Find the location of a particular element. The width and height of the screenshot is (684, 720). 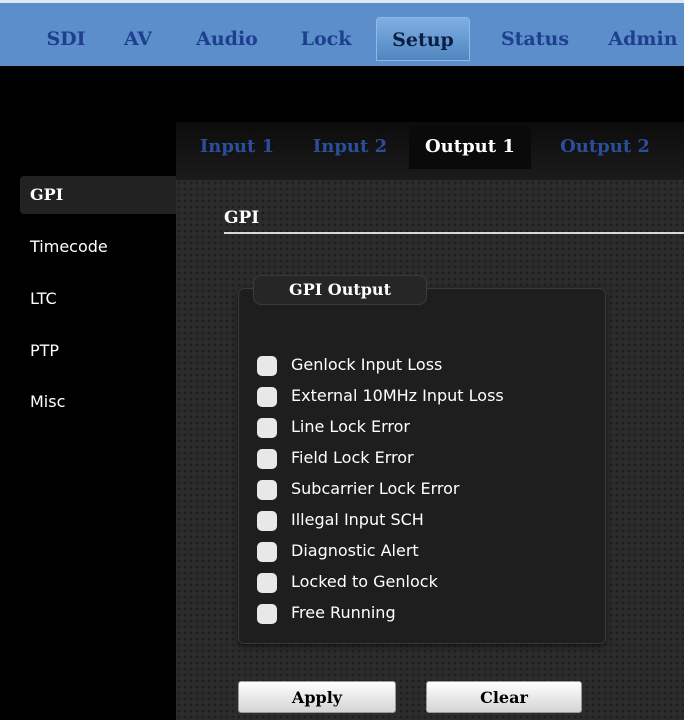

tab-audio: Audio is located at coordinates (227, 39).